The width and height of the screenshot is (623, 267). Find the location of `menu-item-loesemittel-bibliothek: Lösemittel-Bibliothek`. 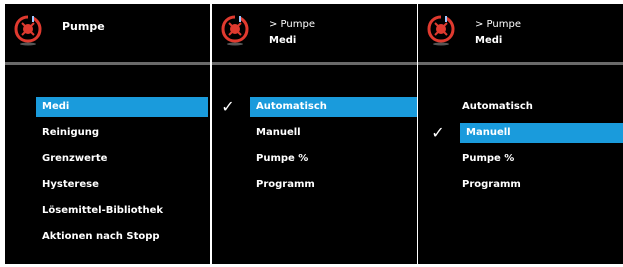

menu-item-loesemittel-bibliothek: Lösemittel-Bibliothek is located at coordinates (122, 211).